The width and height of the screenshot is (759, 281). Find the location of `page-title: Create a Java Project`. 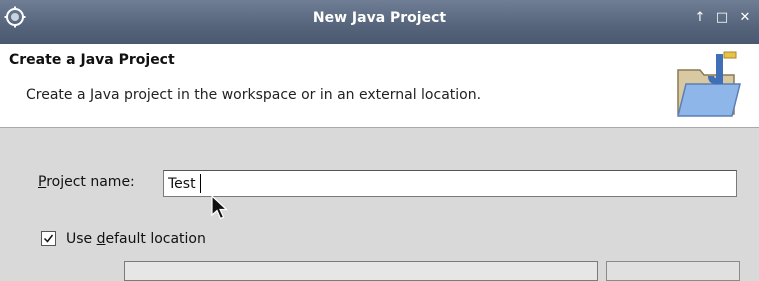

page-title: Create a Java Project is located at coordinates (92, 60).